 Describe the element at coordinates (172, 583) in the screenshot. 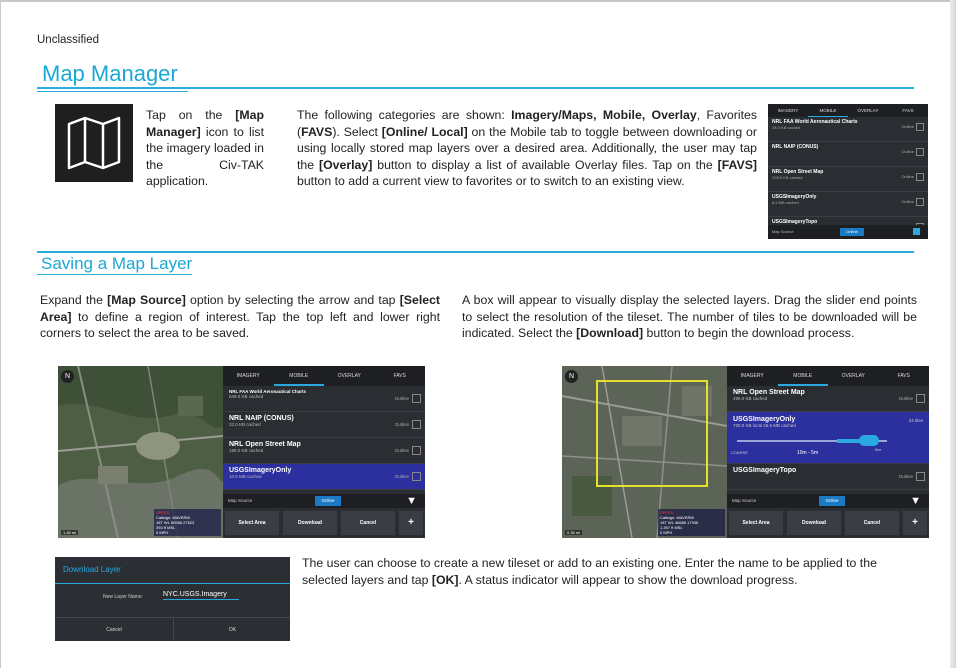

I see `dialog-title-rule` at that location.